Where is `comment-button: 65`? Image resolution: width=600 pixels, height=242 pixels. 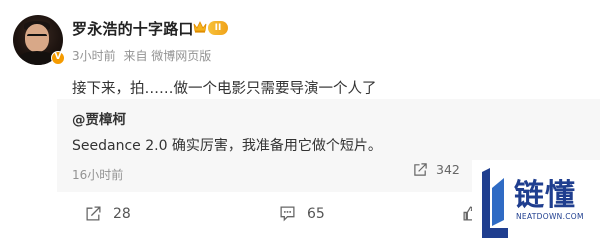
comment-button: 65 is located at coordinates (302, 213).